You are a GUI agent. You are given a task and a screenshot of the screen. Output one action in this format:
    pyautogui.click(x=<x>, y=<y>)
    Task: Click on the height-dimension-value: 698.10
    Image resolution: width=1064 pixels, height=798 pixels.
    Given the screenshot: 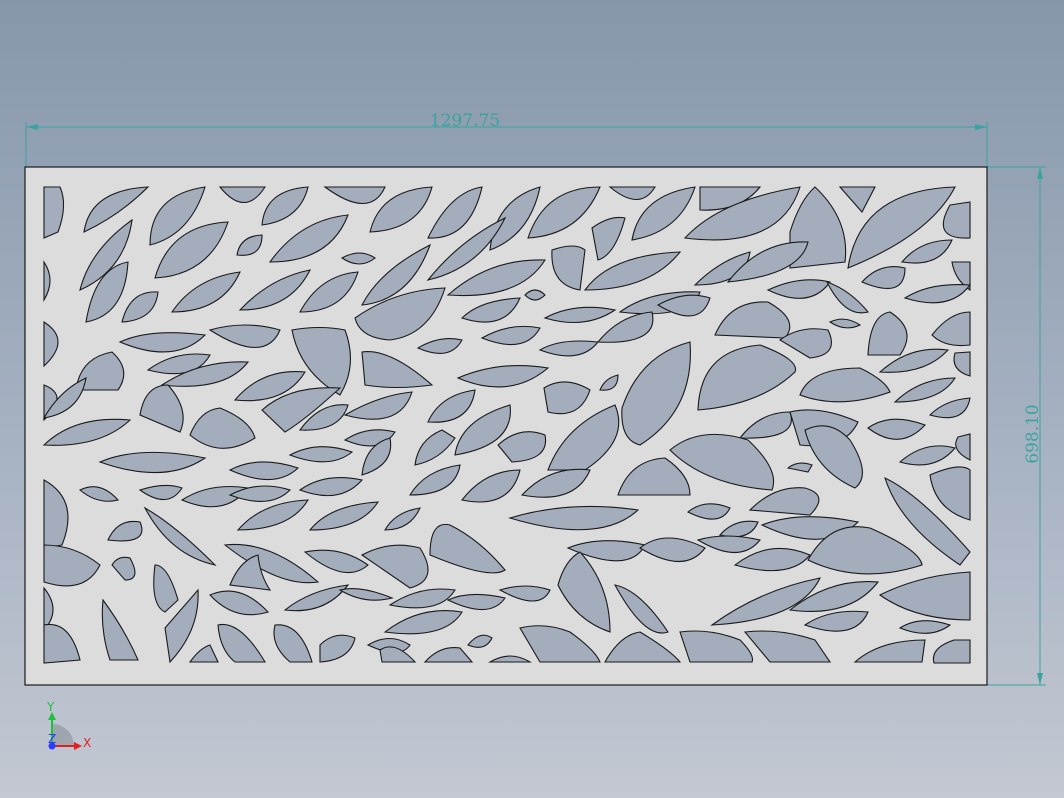 What is the action you would take?
    pyautogui.click(x=1033, y=433)
    